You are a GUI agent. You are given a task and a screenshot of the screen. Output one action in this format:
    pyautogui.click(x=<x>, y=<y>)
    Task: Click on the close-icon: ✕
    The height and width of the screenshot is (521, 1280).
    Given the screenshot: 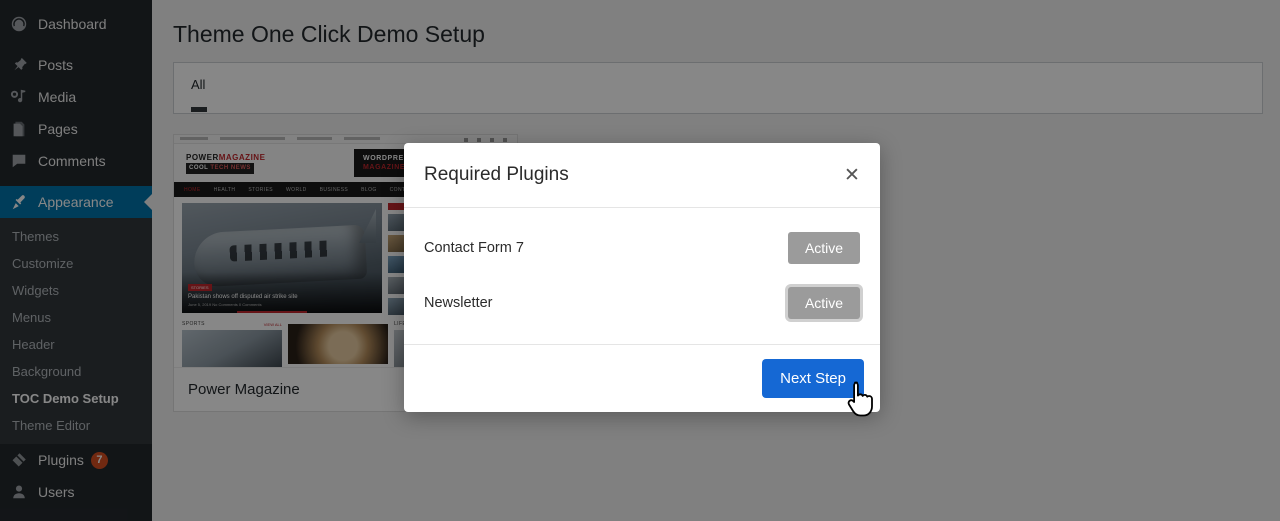 What is the action you would take?
    pyautogui.click(x=852, y=175)
    